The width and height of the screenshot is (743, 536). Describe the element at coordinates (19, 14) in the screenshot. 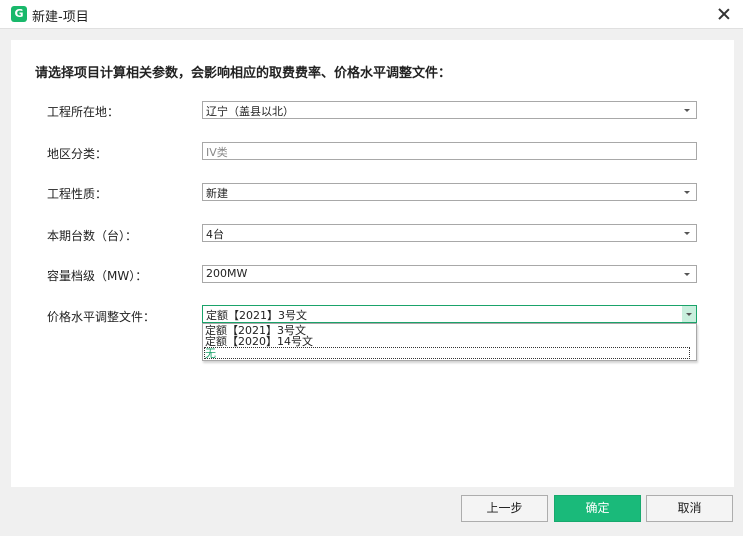

I see `app-logo-icon` at that location.